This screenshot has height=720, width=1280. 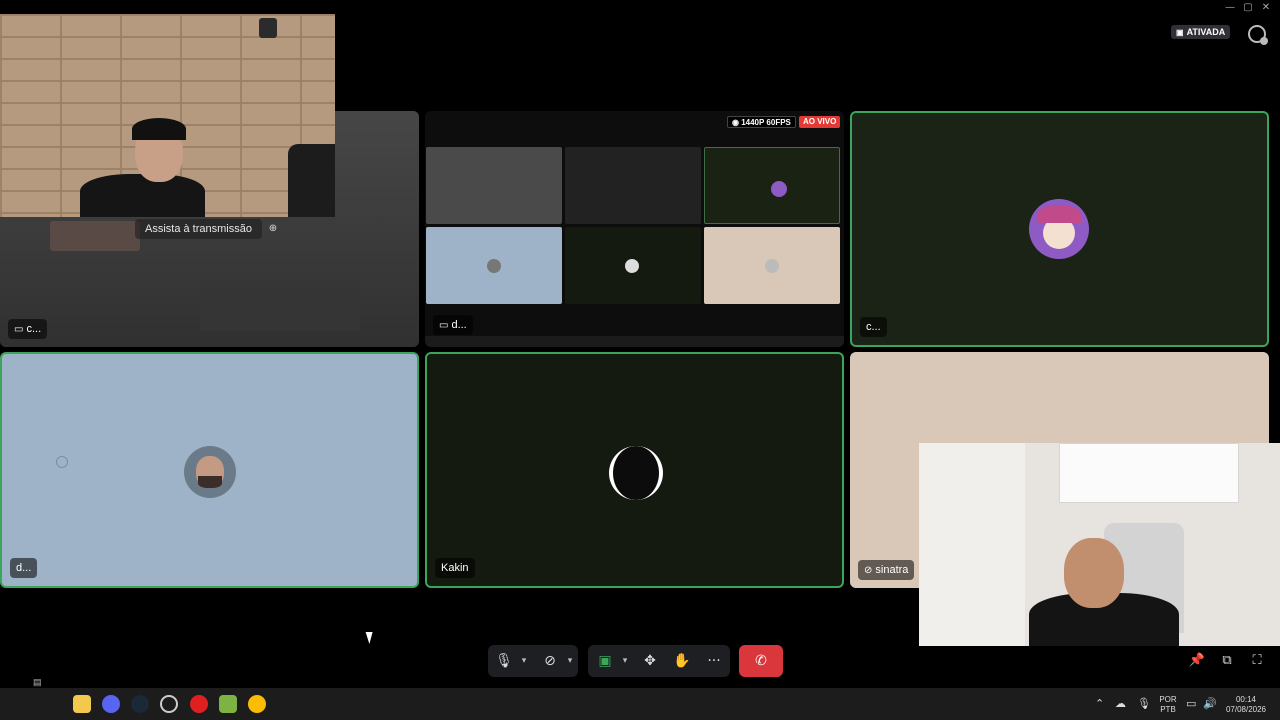 I want to click on popout-icon: ⧉, so click(x=1227, y=661).